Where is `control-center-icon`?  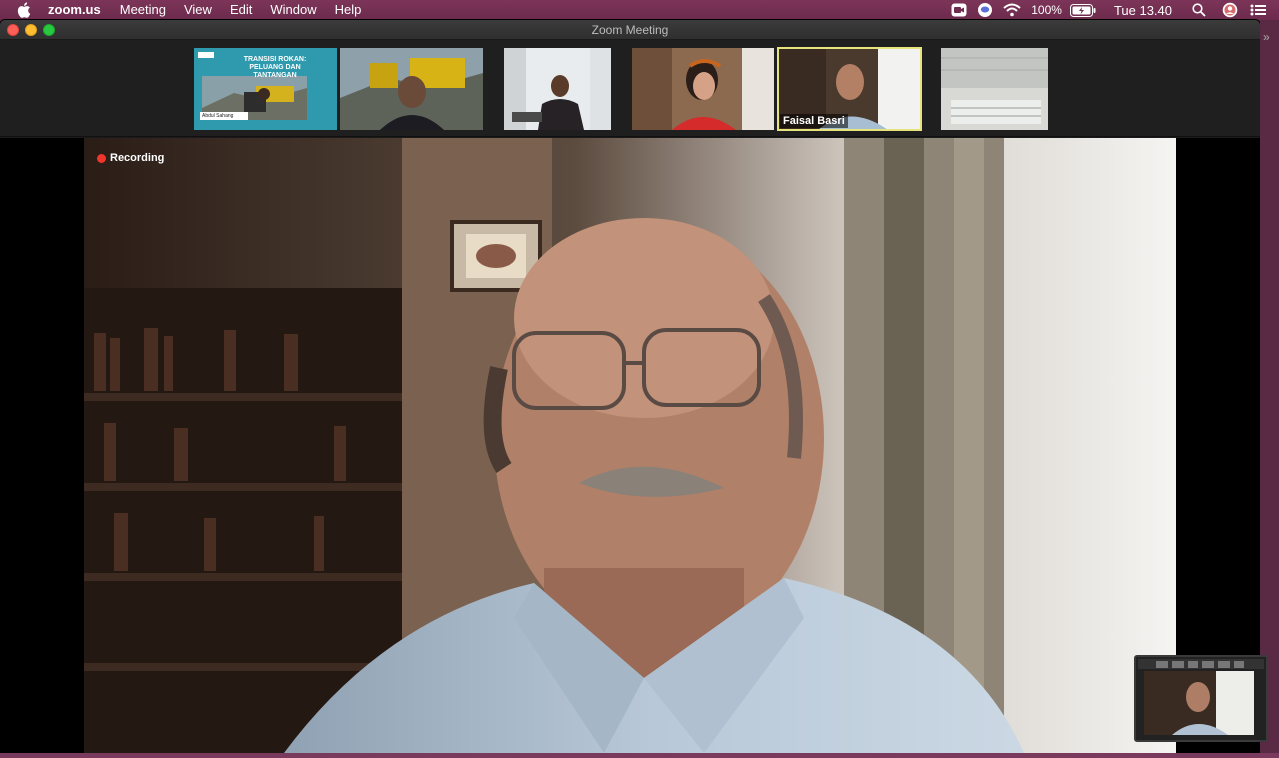 control-center-icon is located at coordinates (1258, 10).